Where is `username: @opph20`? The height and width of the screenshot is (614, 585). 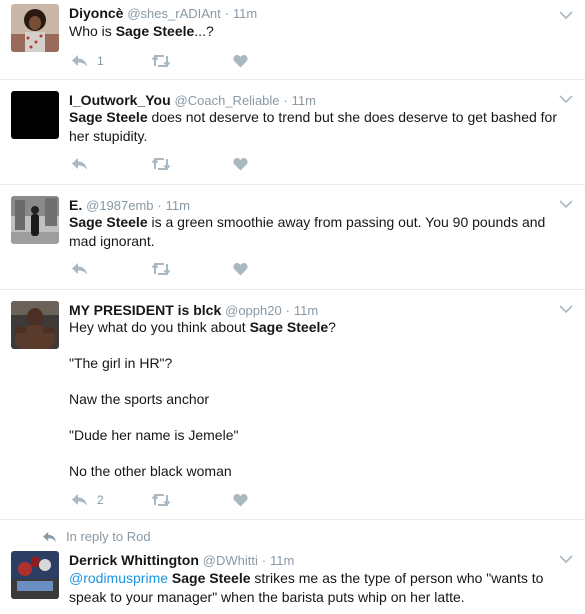
username: @opph20 is located at coordinates (253, 310).